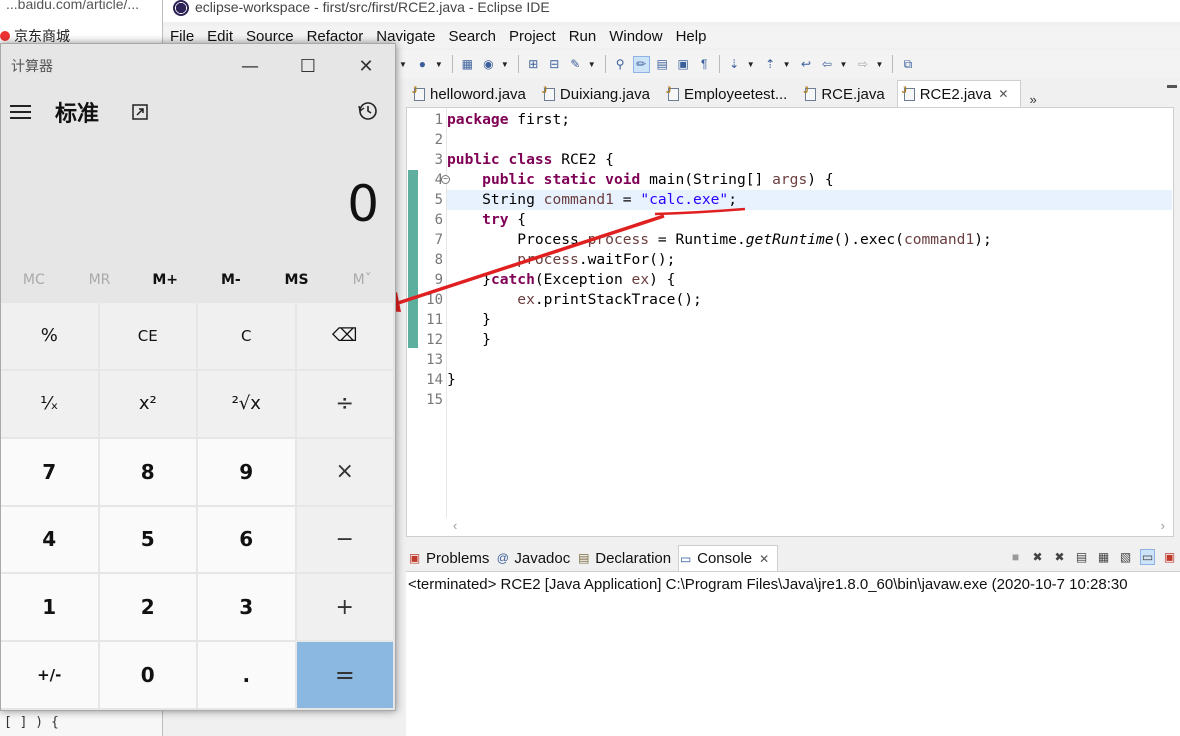 Image resolution: width=1180 pixels, height=736 pixels. What do you see at coordinates (231, 280) in the screenshot?
I see `memory-subtract-button: M-` at bounding box center [231, 280].